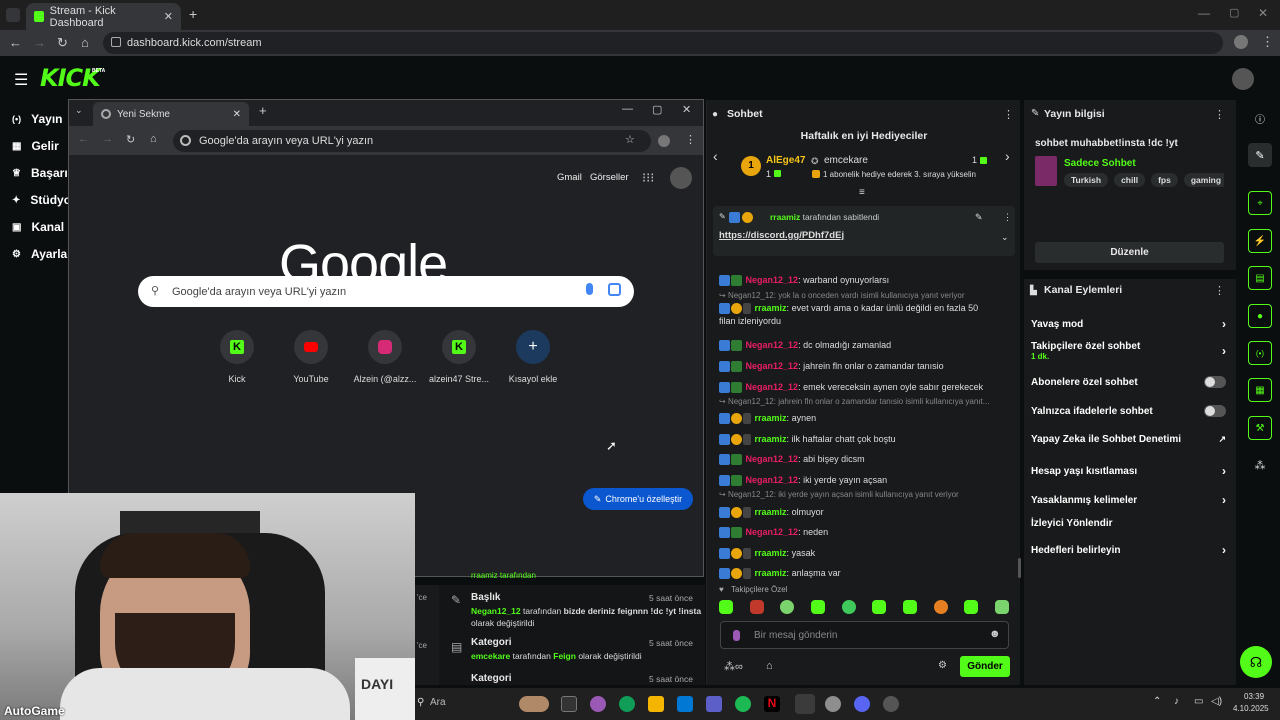  What do you see at coordinates (1100, 163) in the screenshot?
I see `stream-category: Sadece Sohbet` at bounding box center [1100, 163].